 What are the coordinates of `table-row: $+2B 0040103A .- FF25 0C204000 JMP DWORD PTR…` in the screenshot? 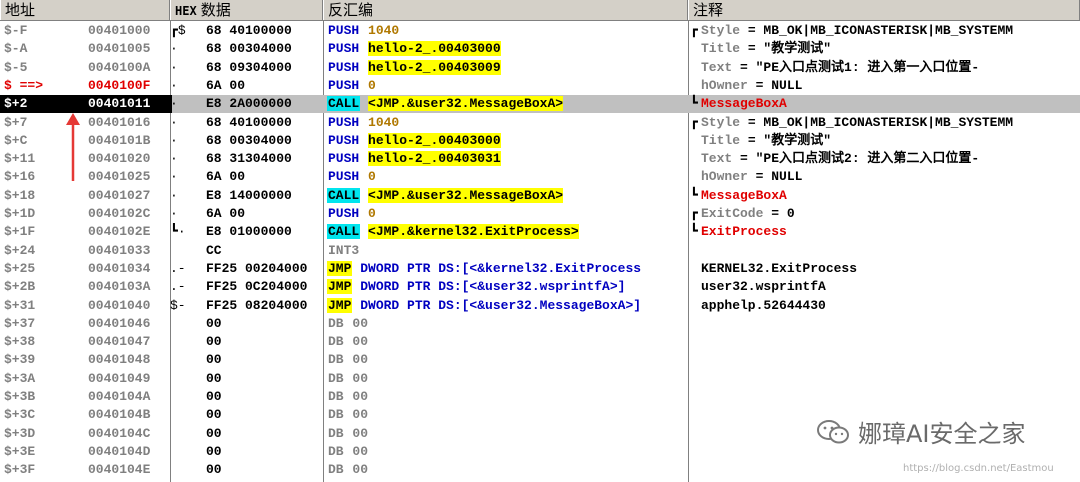 It's located at (540, 287).